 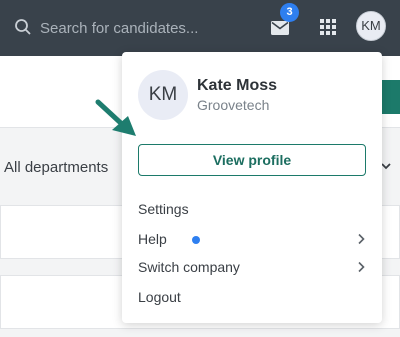 I want to click on user-name: Kate Moss, so click(x=237, y=85).